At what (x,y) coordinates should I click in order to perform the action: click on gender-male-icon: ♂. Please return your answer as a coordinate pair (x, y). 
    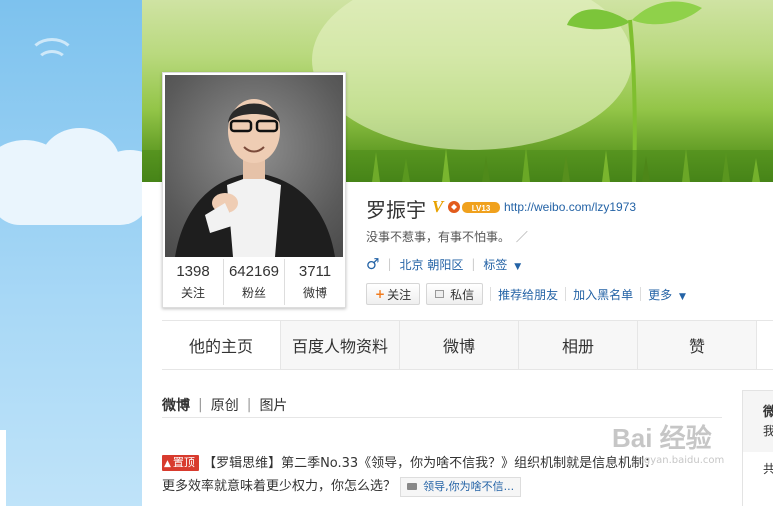
    Looking at the image, I should click on (373, 264).